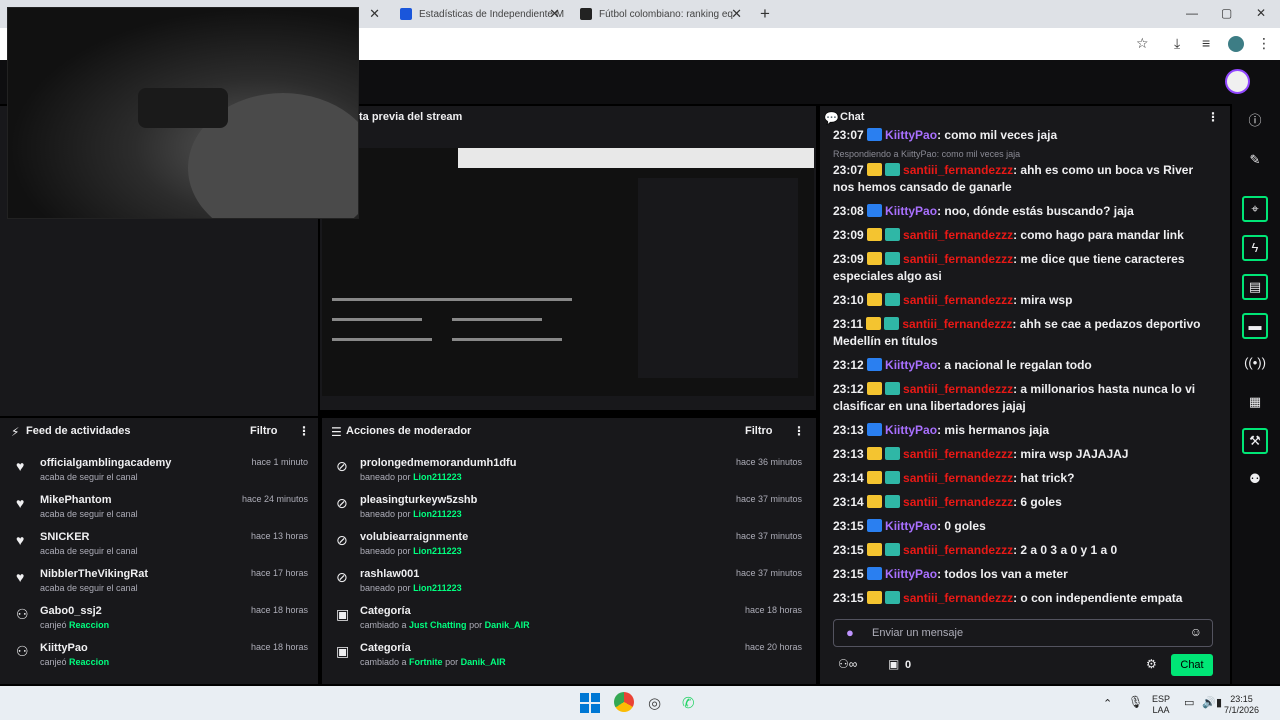 The width and height of the screenshot is (1280, 720). Describe the element at coordinates (1236, 44) in the screenshot. I see `profile-avatar` at that location.